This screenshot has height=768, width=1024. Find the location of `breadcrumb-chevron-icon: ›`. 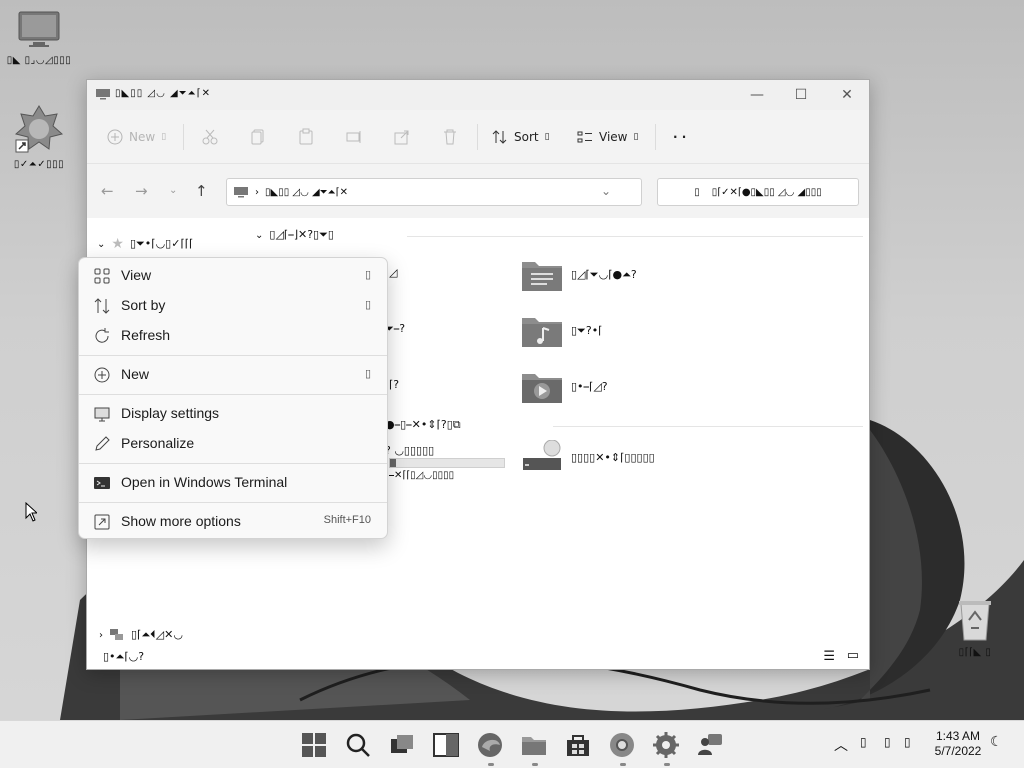

breadcrumb-chevron-icon: › is located at coordinates (257, 192).